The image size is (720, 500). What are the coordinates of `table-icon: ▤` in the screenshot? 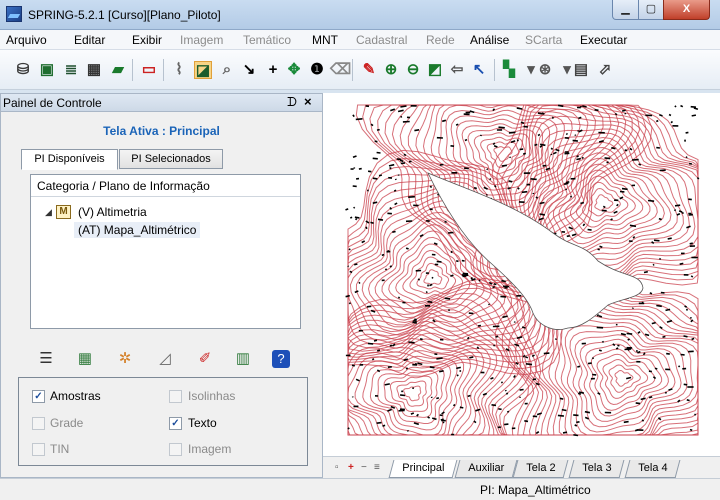 It's located at (581, 70).